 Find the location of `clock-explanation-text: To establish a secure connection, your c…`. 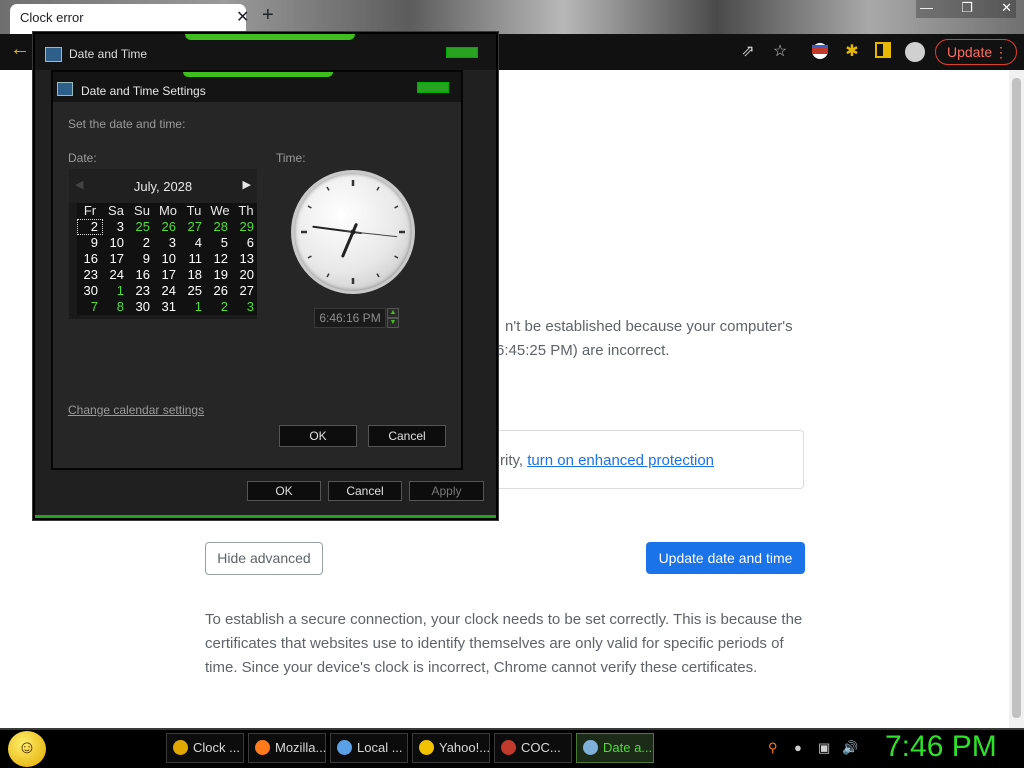

clock-explanation-text: To establish a secure connection, your c… is located at coordinates (504, 643).